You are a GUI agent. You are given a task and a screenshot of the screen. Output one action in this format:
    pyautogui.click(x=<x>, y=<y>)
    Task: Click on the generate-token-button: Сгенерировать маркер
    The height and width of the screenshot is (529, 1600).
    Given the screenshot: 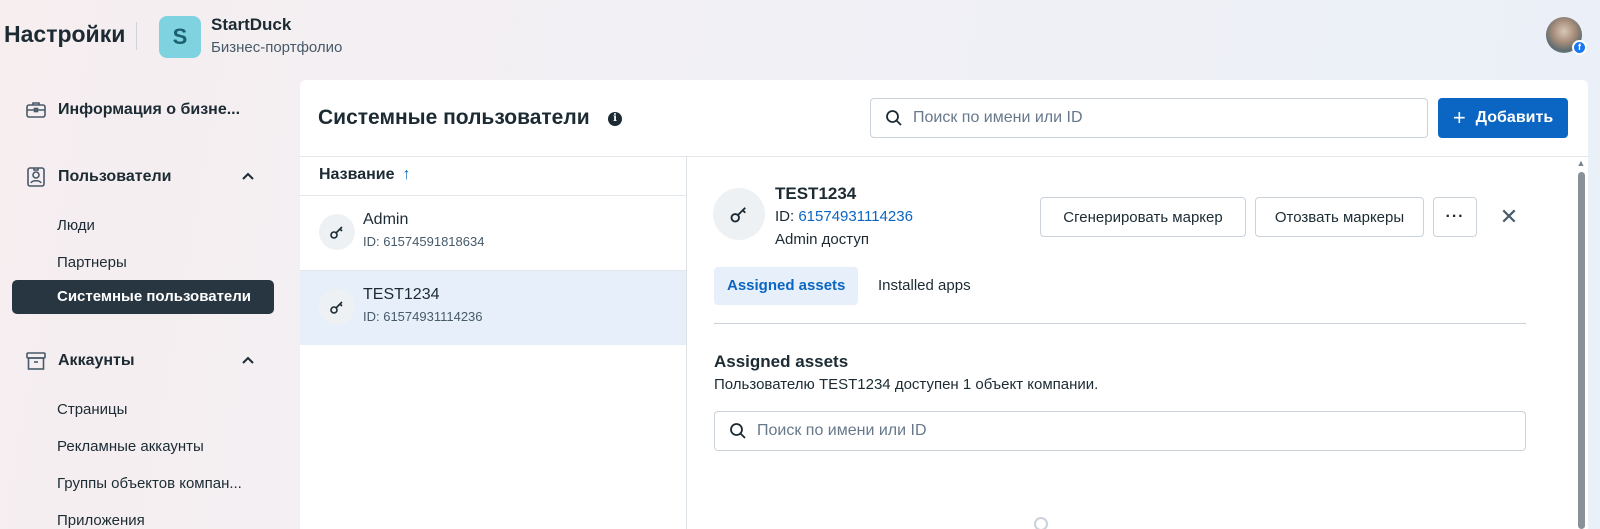 What is the action you would take?
    pyautogui.click(x=1143, y=217)
    